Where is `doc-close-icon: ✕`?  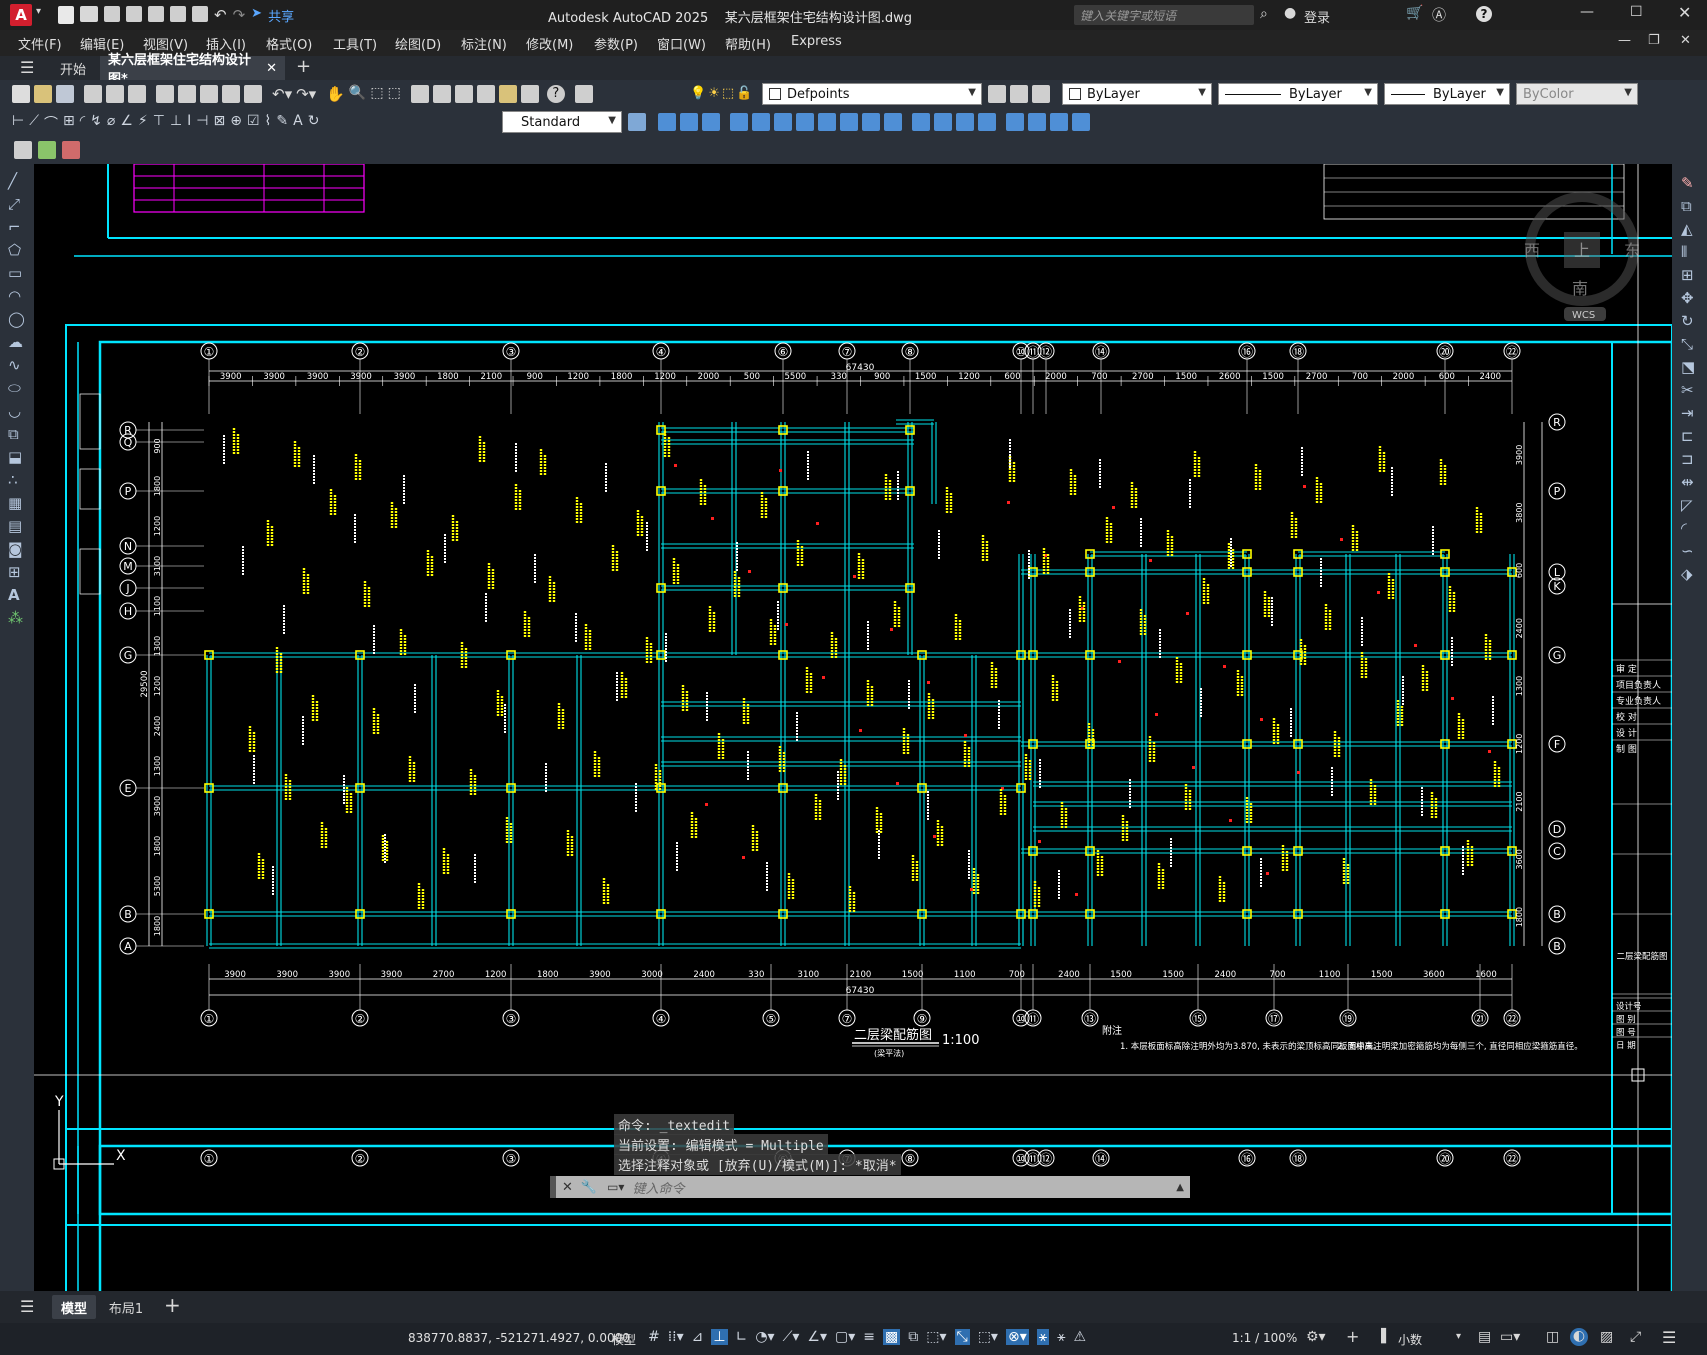 doc-close-icon: ✕ is located at coordinates (1685, 40).